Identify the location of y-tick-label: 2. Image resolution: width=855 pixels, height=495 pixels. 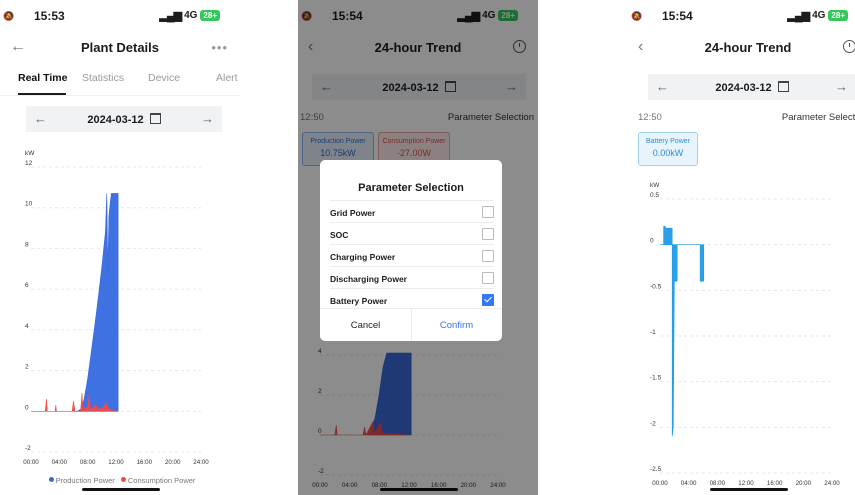
(27, 367).